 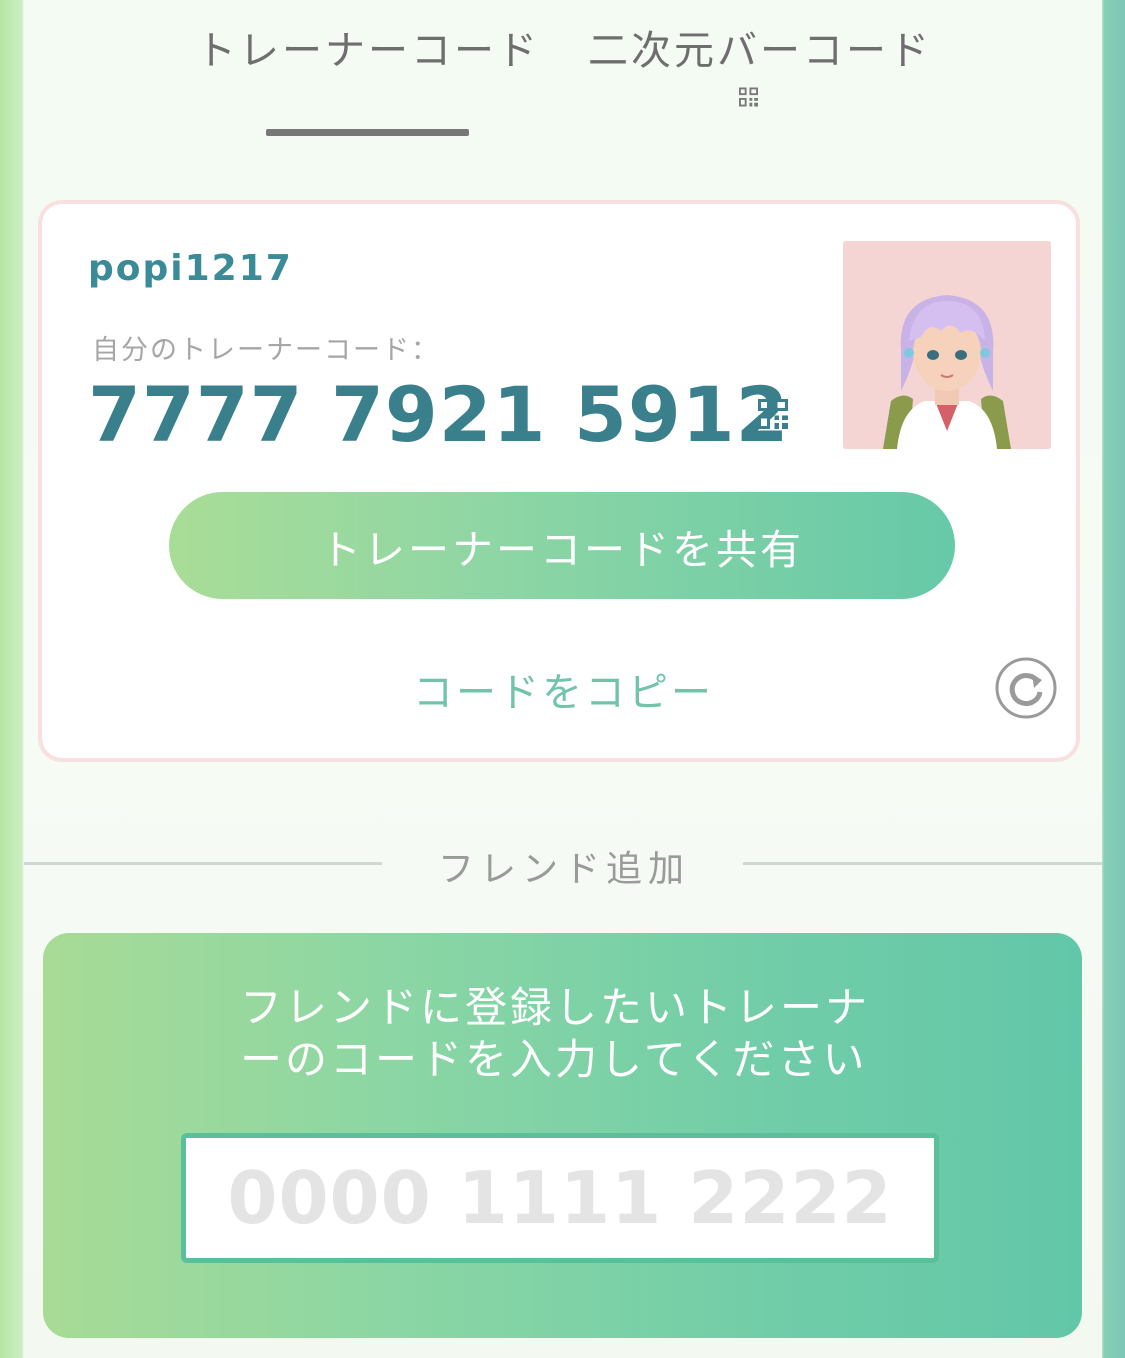 What do you see at coordinates (562, 545) in the screenshot?
I see `share-trainer-code-button: トレーナーコードを共有` at bounding box center [562, 545].